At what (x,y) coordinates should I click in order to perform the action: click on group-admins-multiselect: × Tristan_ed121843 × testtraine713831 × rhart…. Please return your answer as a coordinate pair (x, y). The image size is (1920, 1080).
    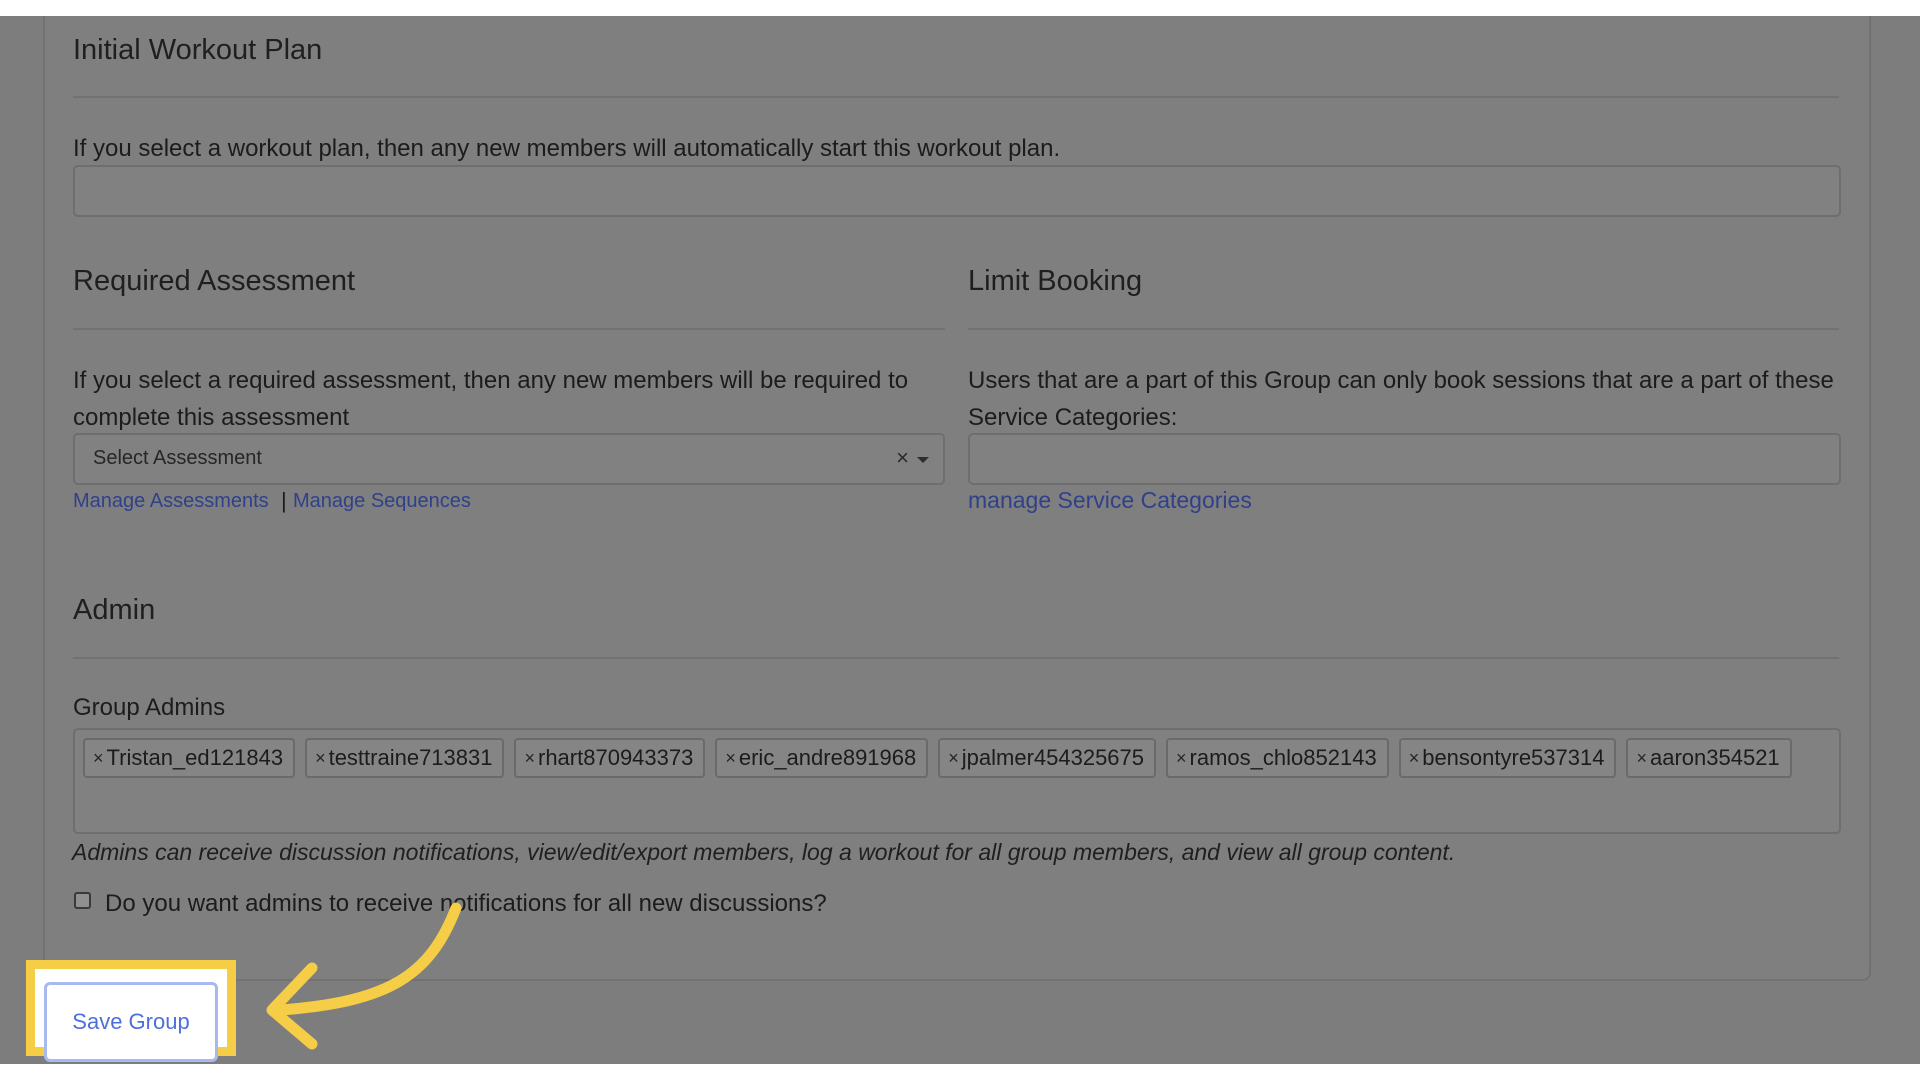
    Looking at the image, I should click on (957, 781).